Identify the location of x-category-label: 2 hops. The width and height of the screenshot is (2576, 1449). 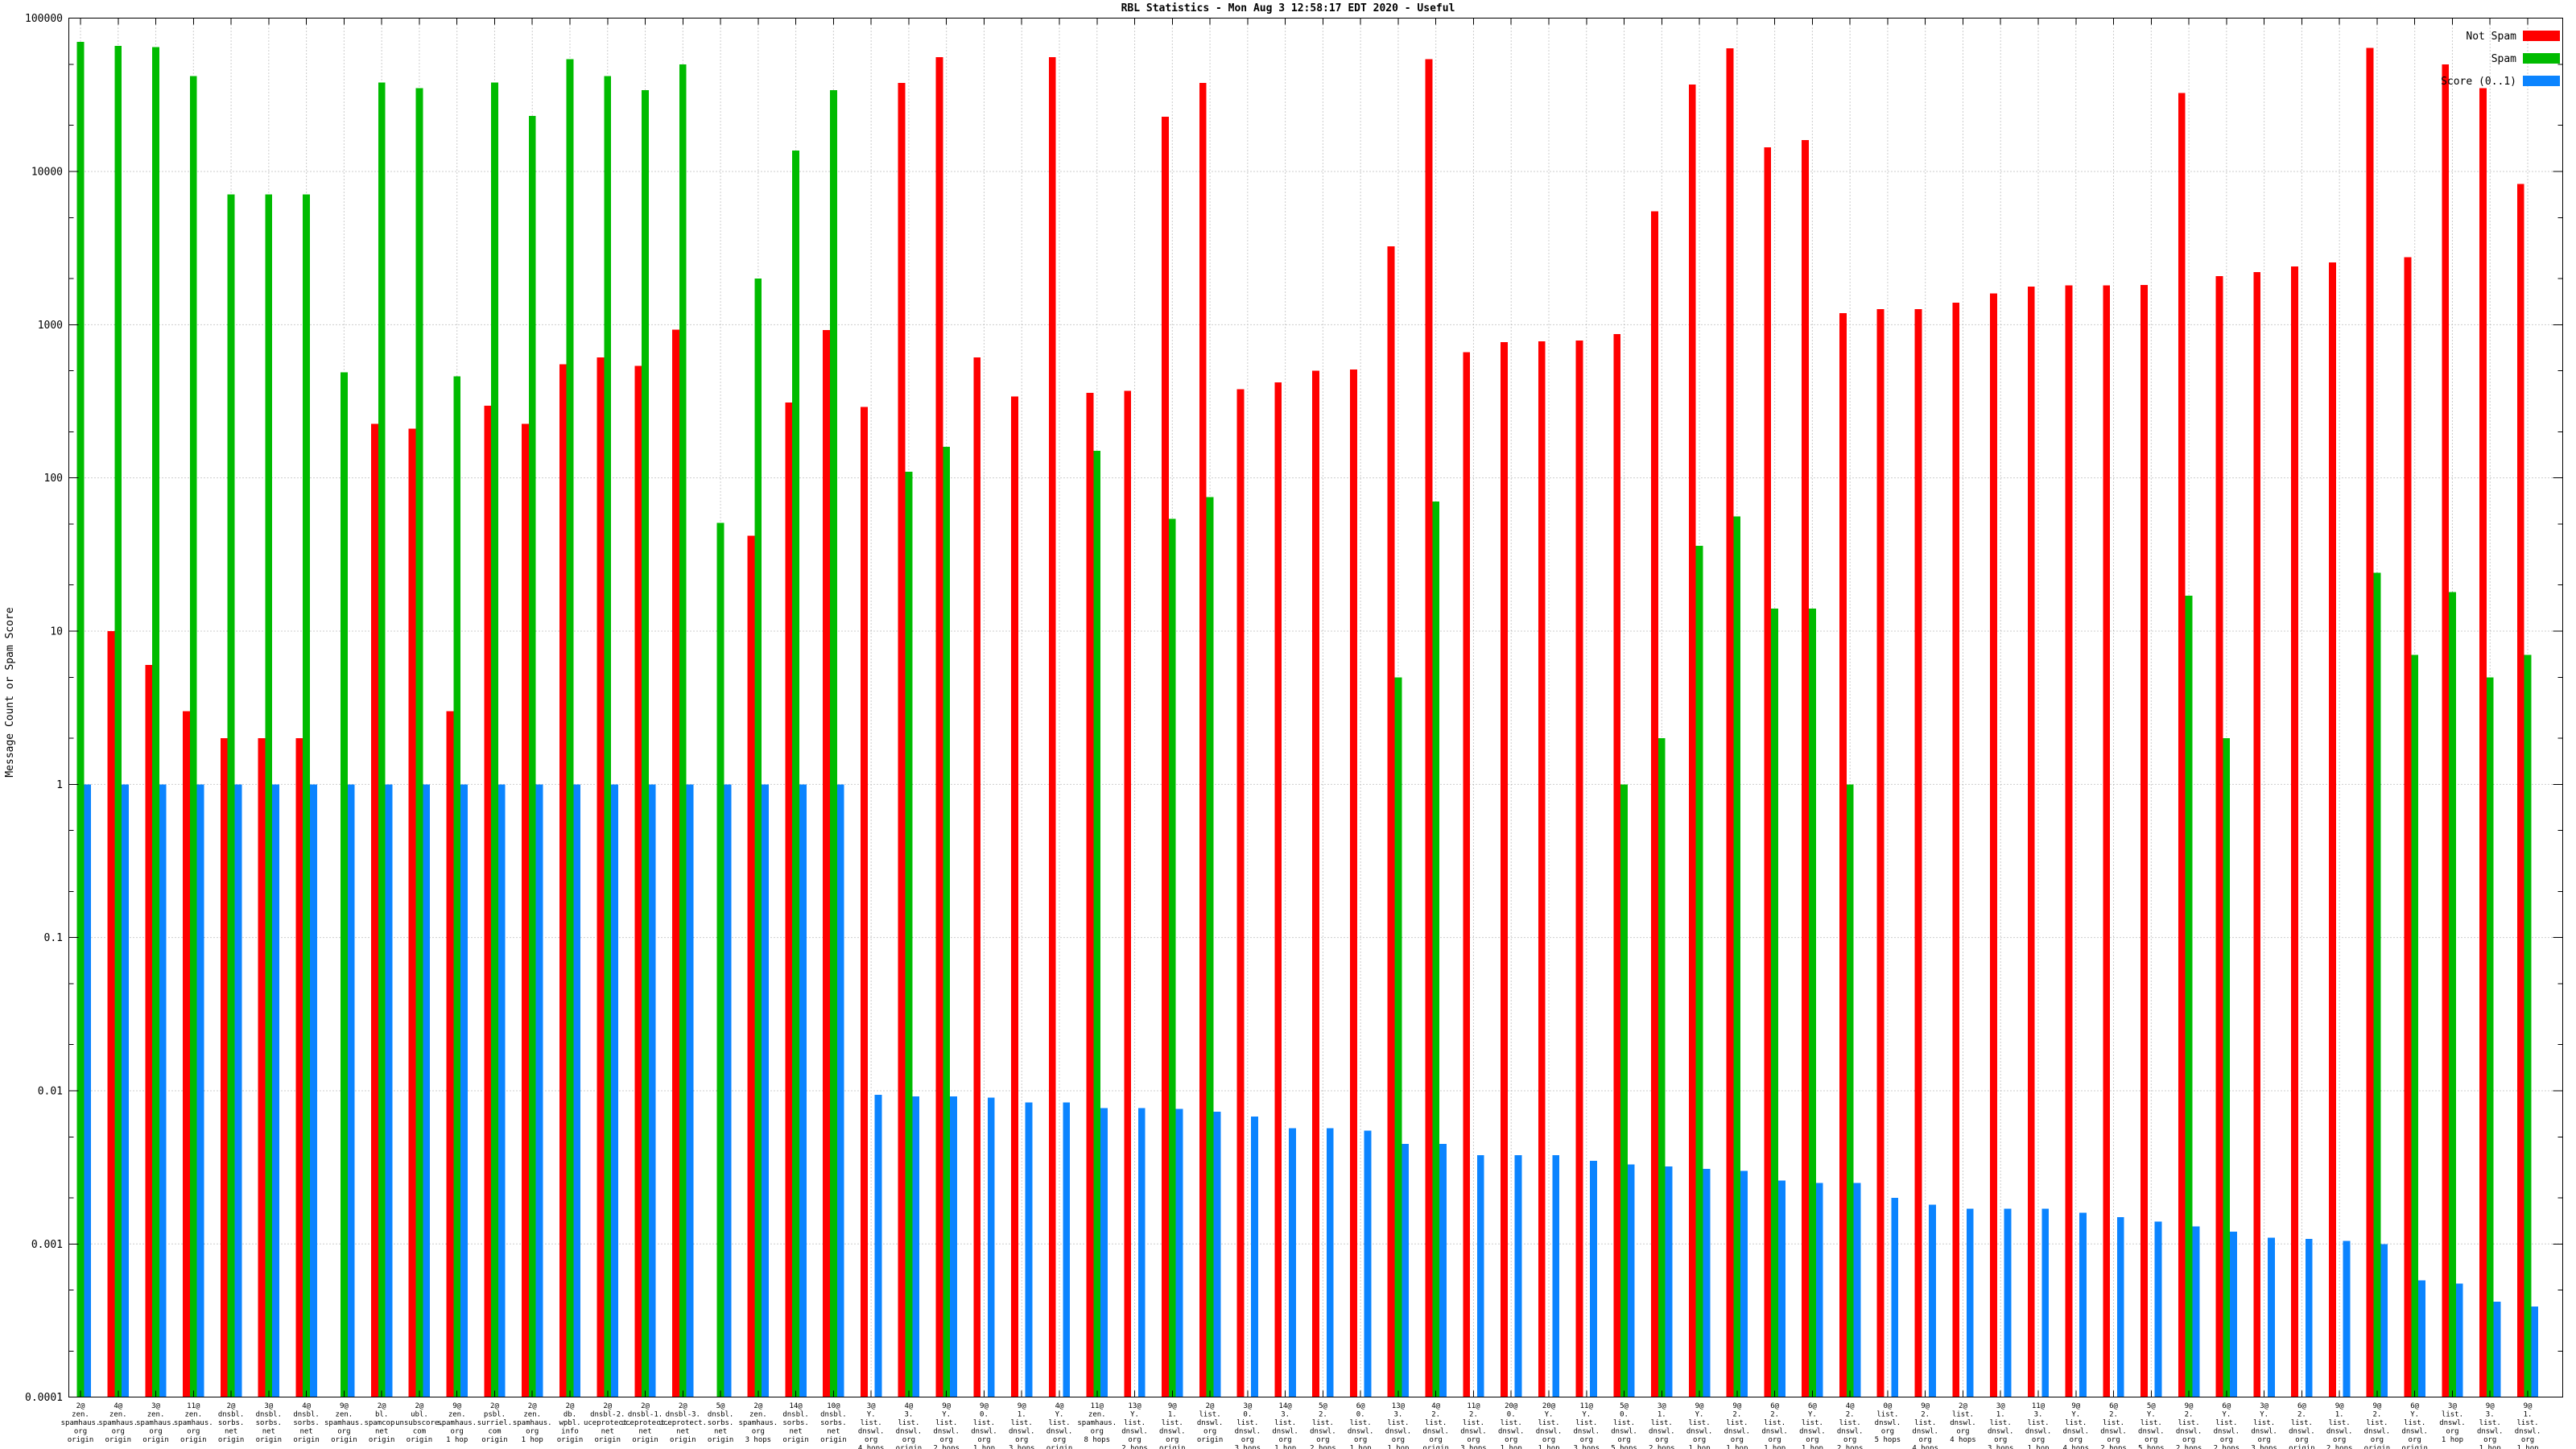
(2227, 1447).